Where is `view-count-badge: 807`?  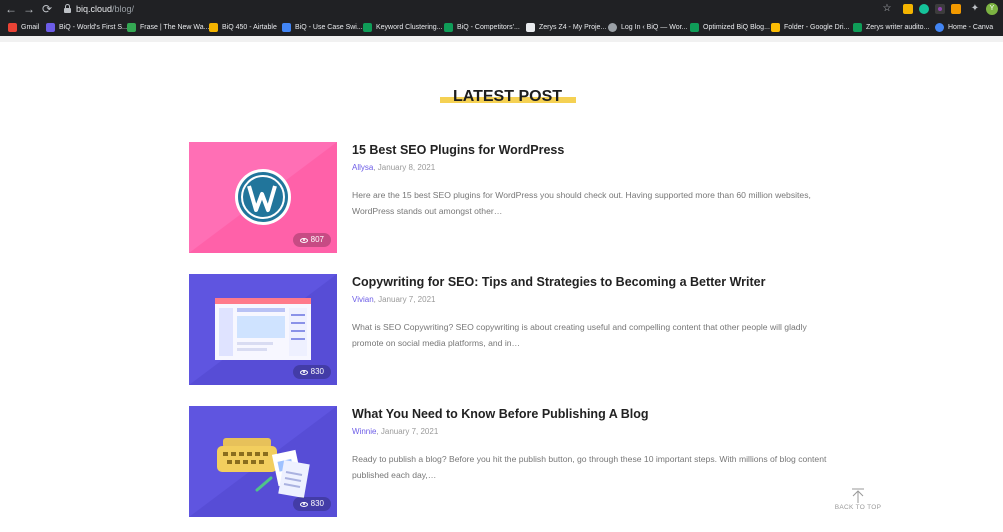
view-count-badge: 807 is located at coordinates (311, 240).